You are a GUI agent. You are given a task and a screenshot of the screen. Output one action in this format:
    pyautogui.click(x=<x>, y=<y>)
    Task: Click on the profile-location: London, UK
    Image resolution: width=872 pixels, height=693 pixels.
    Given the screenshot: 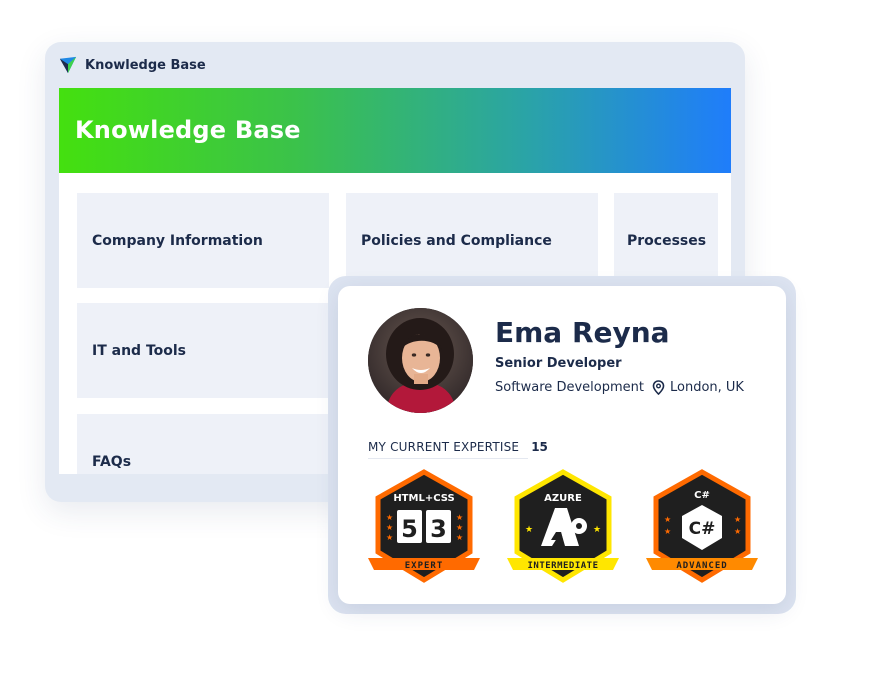 What is the action you would take?
    pyautogui.click(x=698, y=387)
    